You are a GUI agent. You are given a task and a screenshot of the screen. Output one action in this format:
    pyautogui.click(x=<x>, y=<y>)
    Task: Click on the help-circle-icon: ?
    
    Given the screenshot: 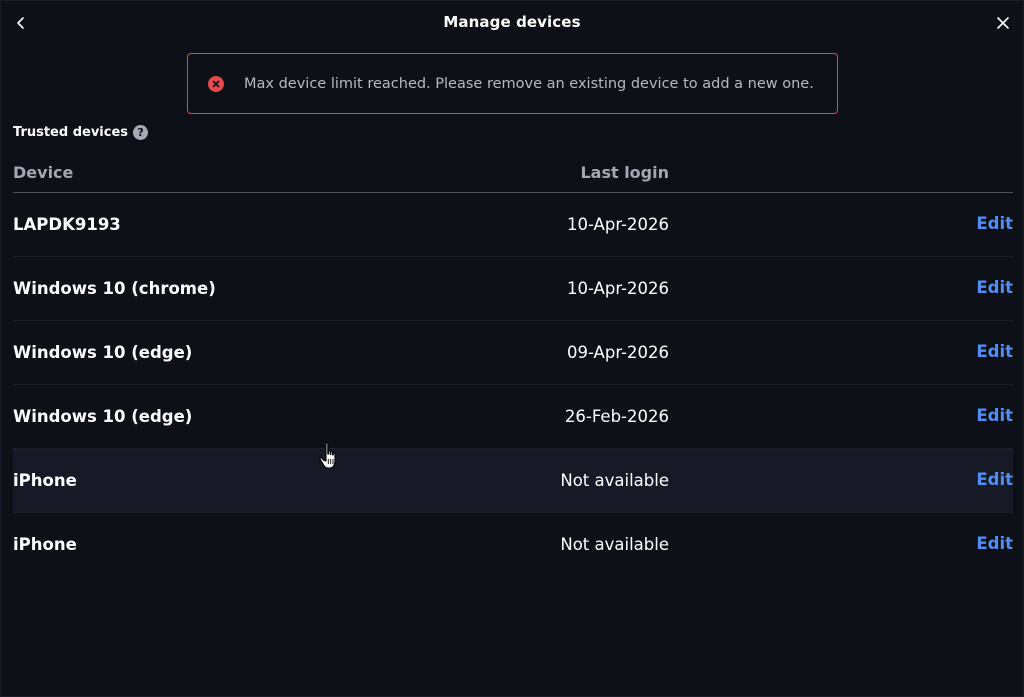 What is the action you would take?
    pyautogui.click(x=141, y=132)
    